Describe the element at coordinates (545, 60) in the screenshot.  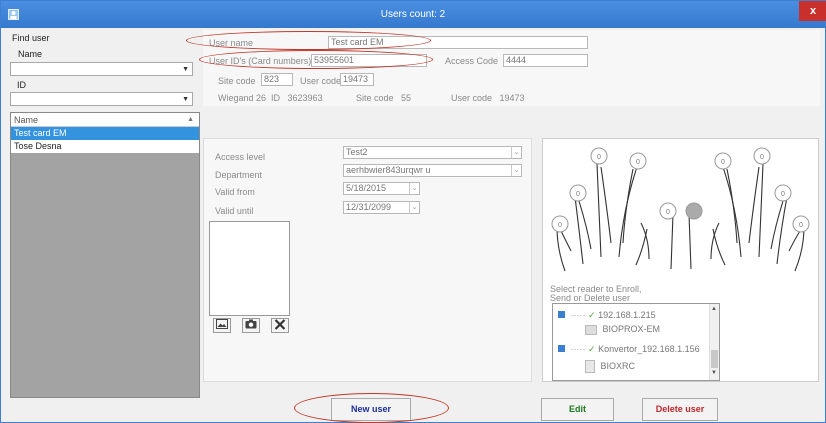
I see `access-code-field: 4444` at that location.